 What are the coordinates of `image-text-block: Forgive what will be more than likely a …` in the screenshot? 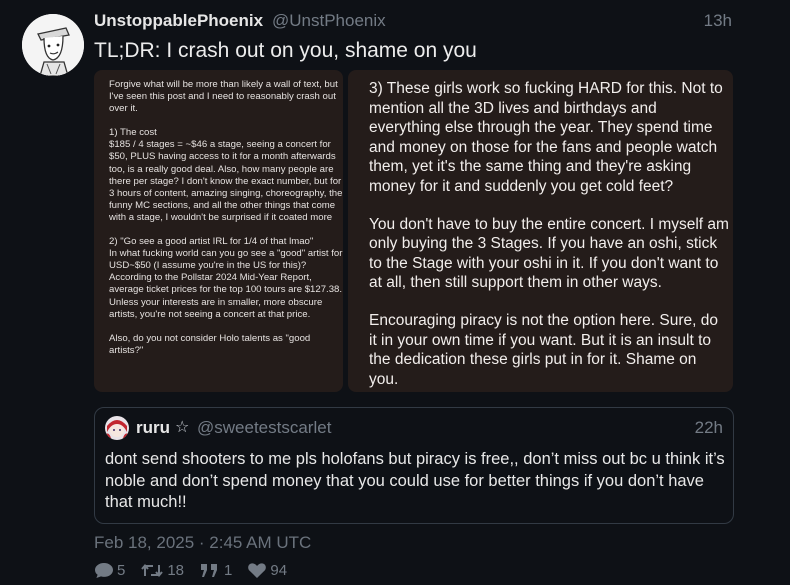 It's located at (226, 218).